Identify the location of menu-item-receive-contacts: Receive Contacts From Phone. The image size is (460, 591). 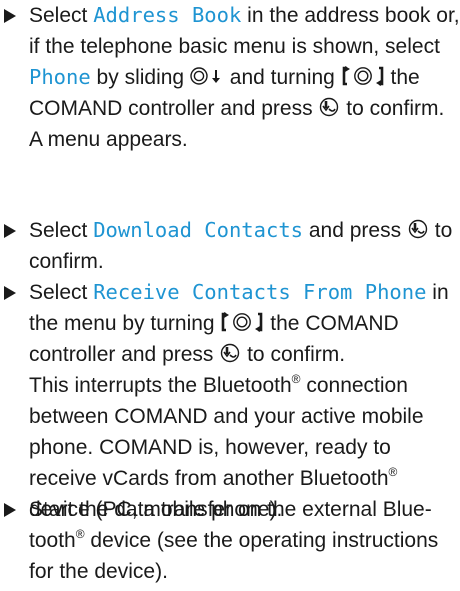
(260, 292).